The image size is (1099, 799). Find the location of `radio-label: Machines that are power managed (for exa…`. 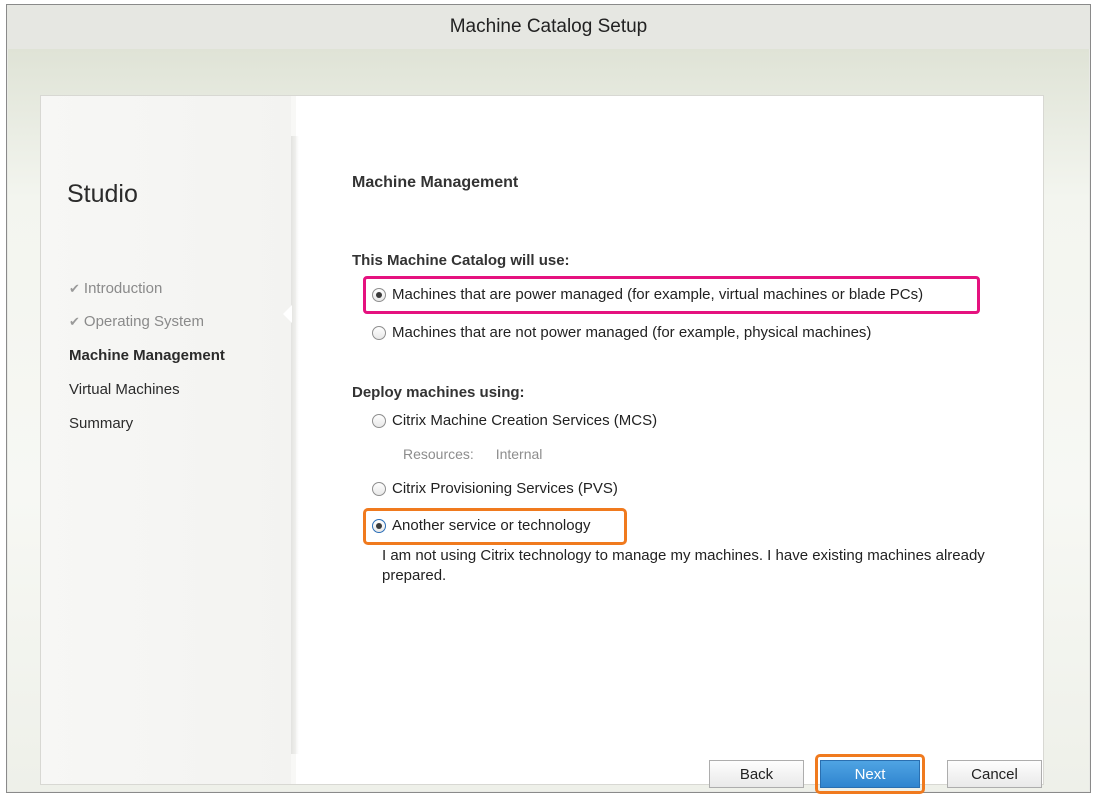

radio-label: Machines that are power managed (for exa… is located at coordinates (658, 294).